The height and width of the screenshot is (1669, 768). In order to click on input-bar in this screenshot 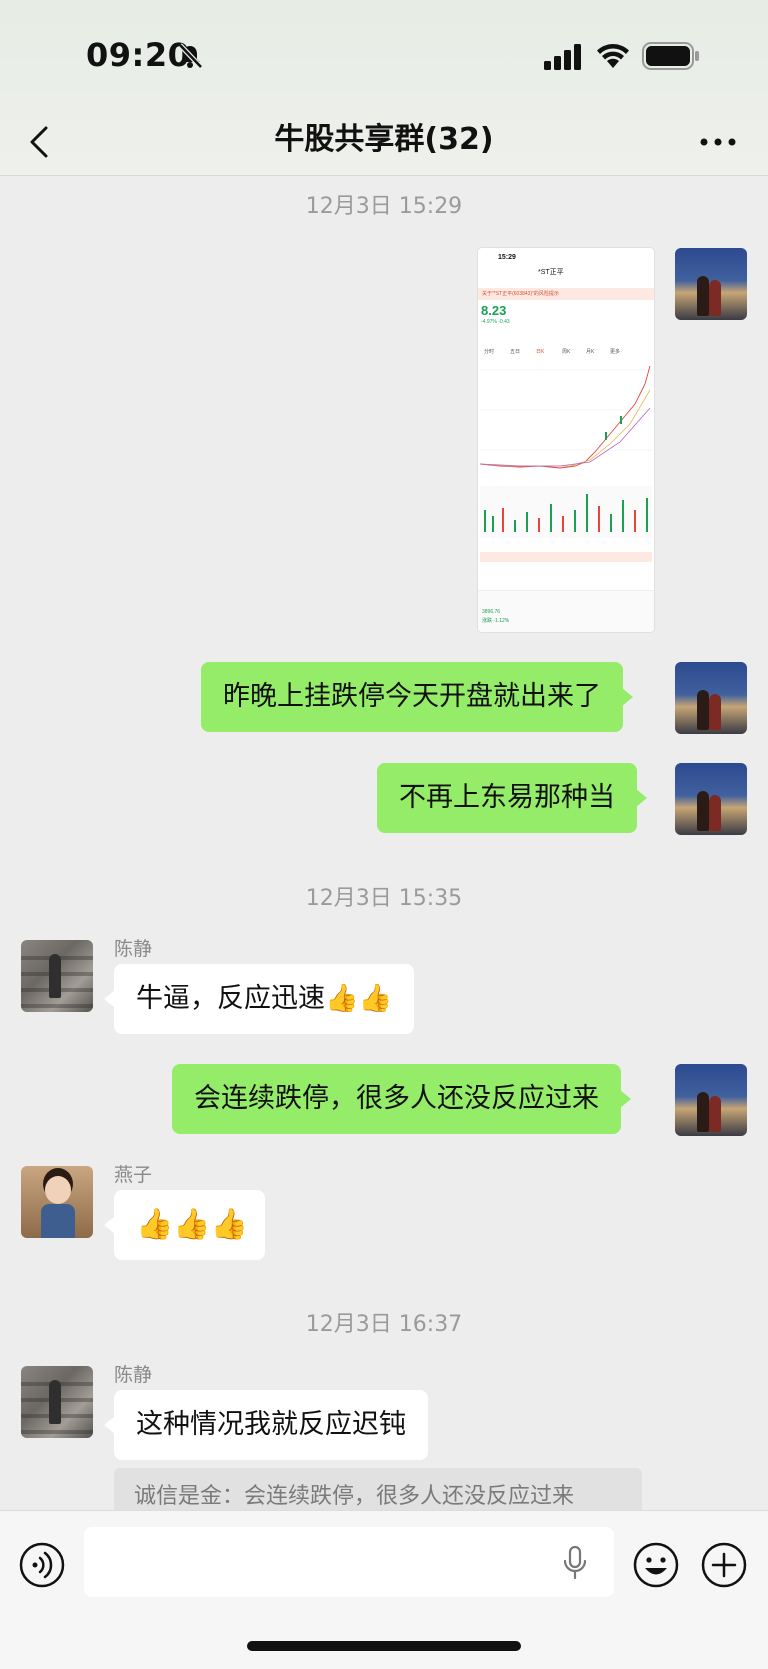, I will do `click(384, 1589)`.